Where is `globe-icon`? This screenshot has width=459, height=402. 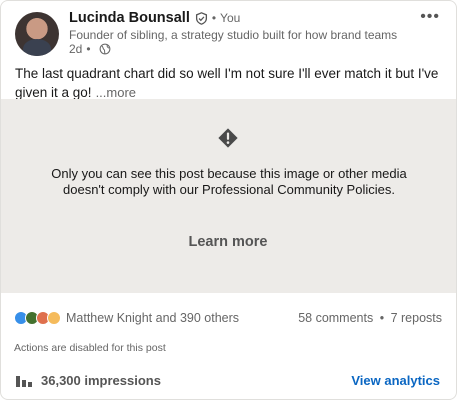
globe-icon is located at coordinates (104, 49).